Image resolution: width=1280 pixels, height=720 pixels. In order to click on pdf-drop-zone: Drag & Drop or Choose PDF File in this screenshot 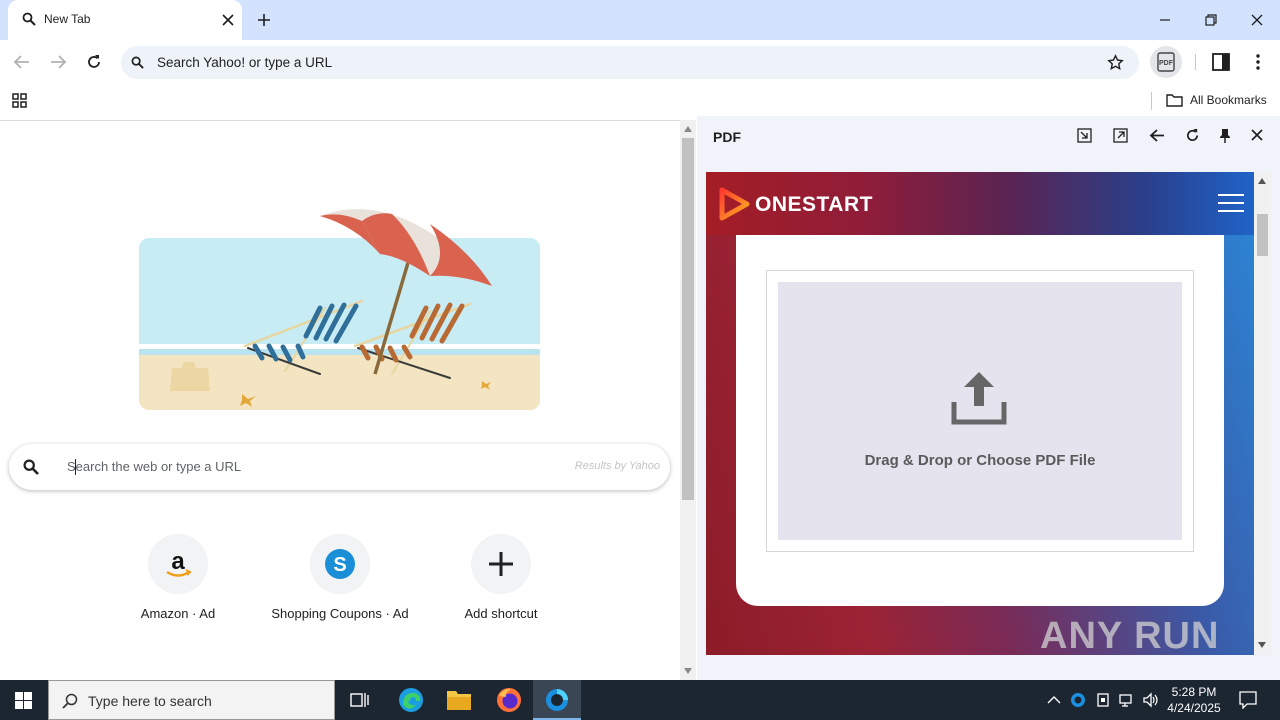, I will do `click(980, 411)`.